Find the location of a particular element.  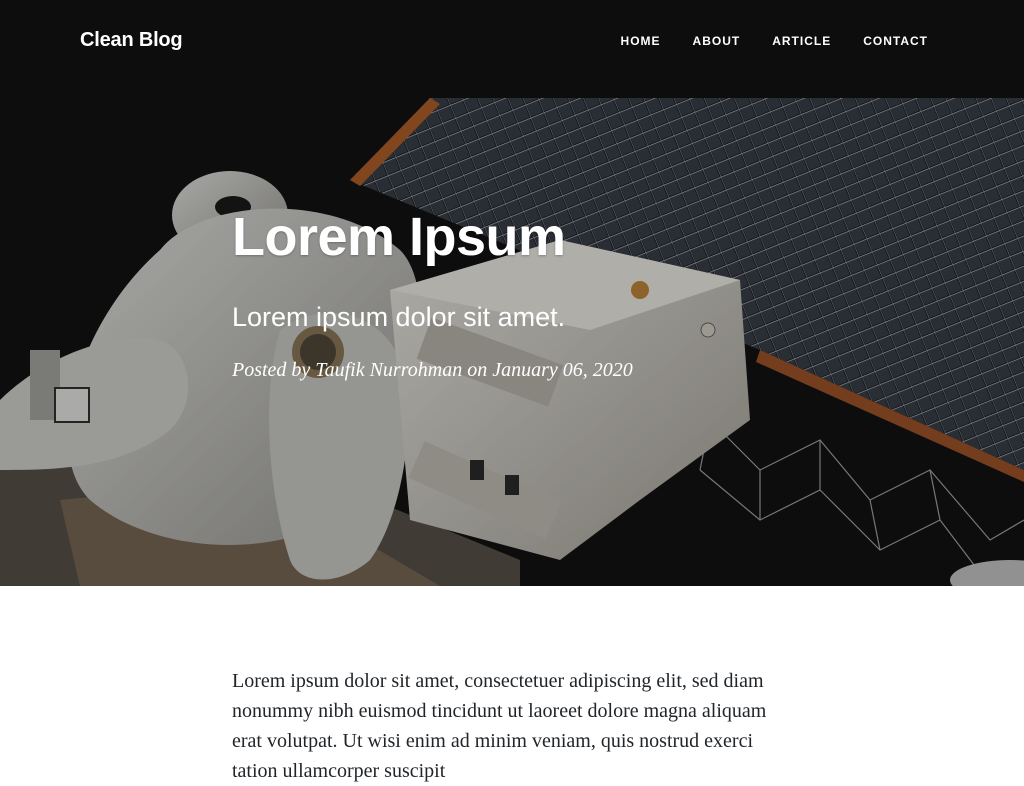

nav-link-article: ARTICLE is located at coordinates (801, 41).